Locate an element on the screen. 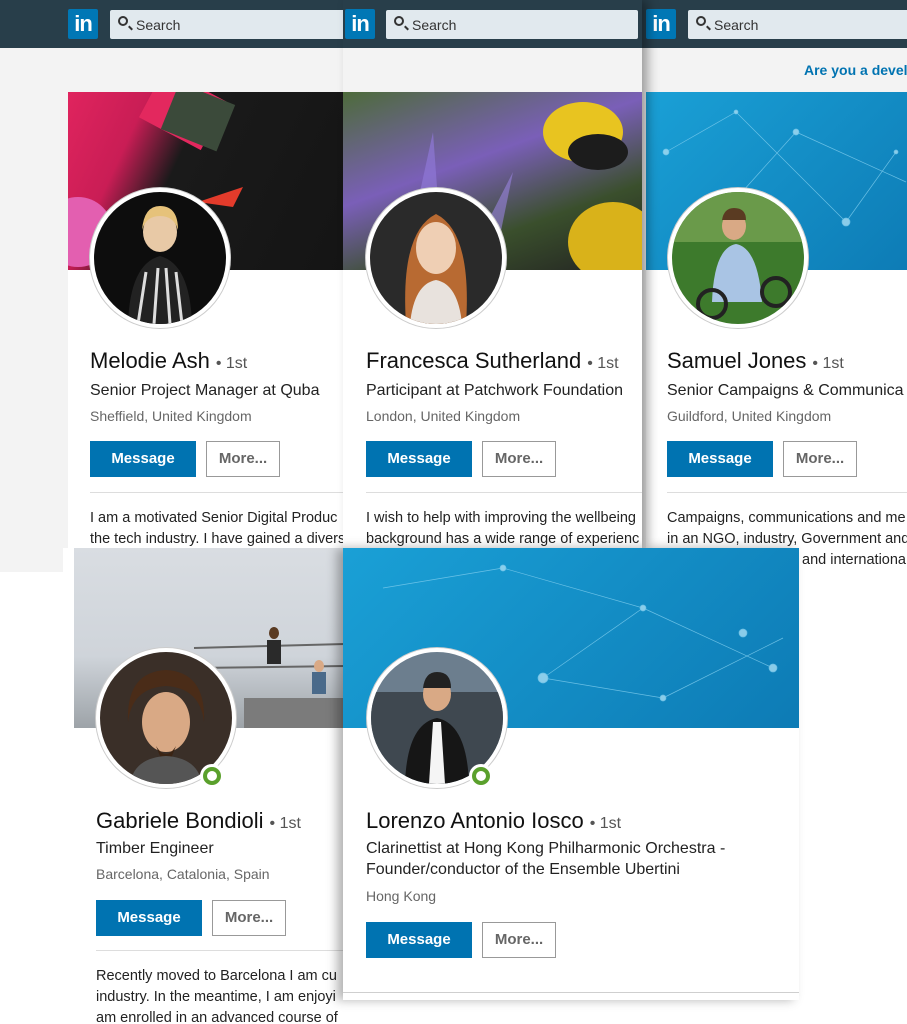 The width and height of the screenshot is (907, 1024). summary-line: Campaigns, communications and me is located at coordinates (786, 518).